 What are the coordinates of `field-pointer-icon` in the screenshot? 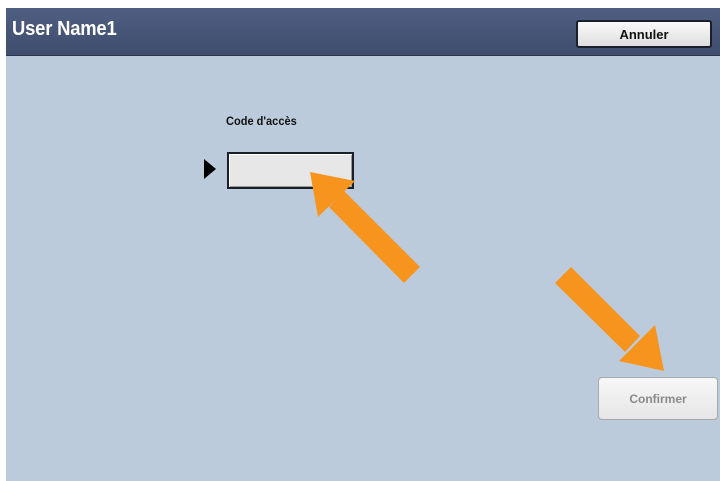 It's located at (210, 169).